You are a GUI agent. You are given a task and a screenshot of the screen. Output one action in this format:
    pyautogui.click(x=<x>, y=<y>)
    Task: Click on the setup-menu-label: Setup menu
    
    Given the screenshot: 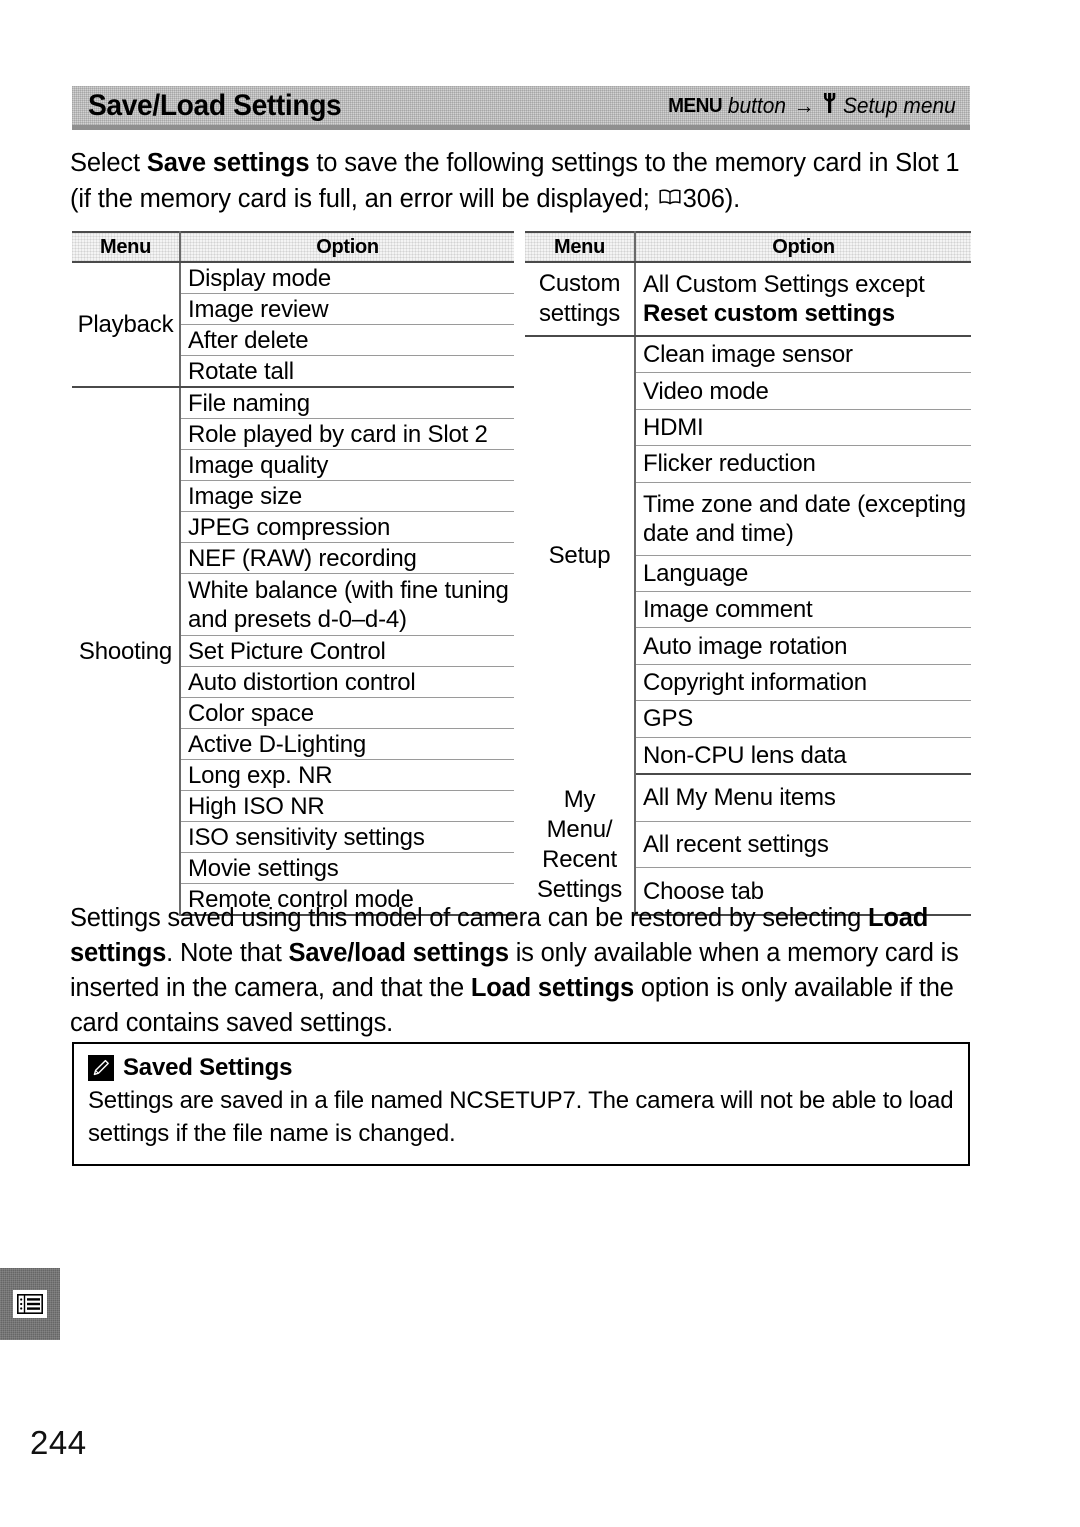 What is the action you would take?
    pyautogui.click(x=899, y=105)
    